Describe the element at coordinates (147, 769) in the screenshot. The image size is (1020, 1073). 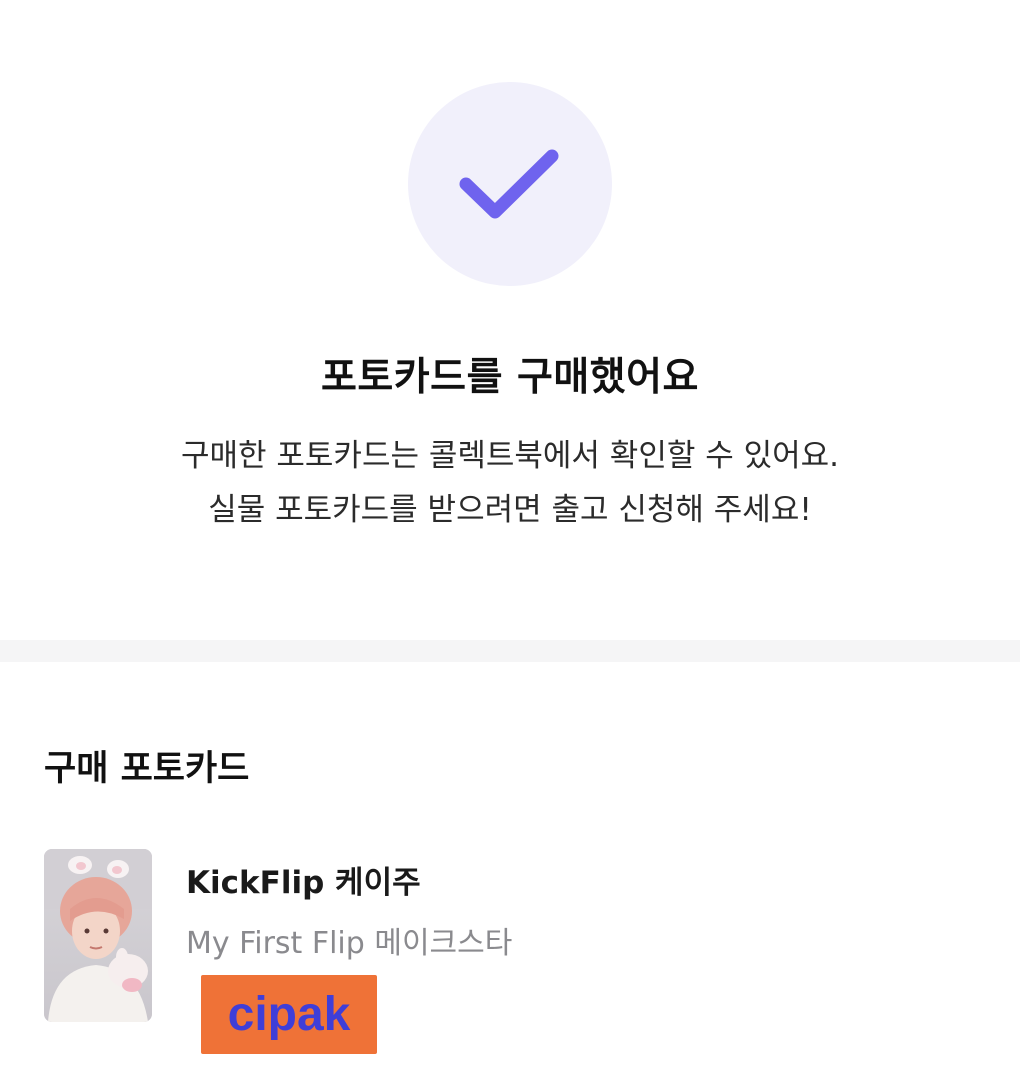
I see `purchased-photocards-heading: 구매 포토카드` at that location.